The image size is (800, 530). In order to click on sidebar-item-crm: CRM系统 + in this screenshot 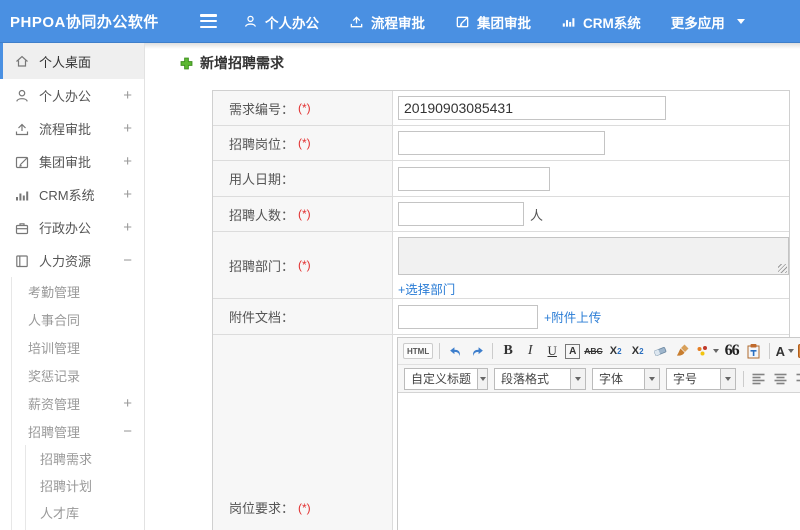, I will do `click(72, 194)`.